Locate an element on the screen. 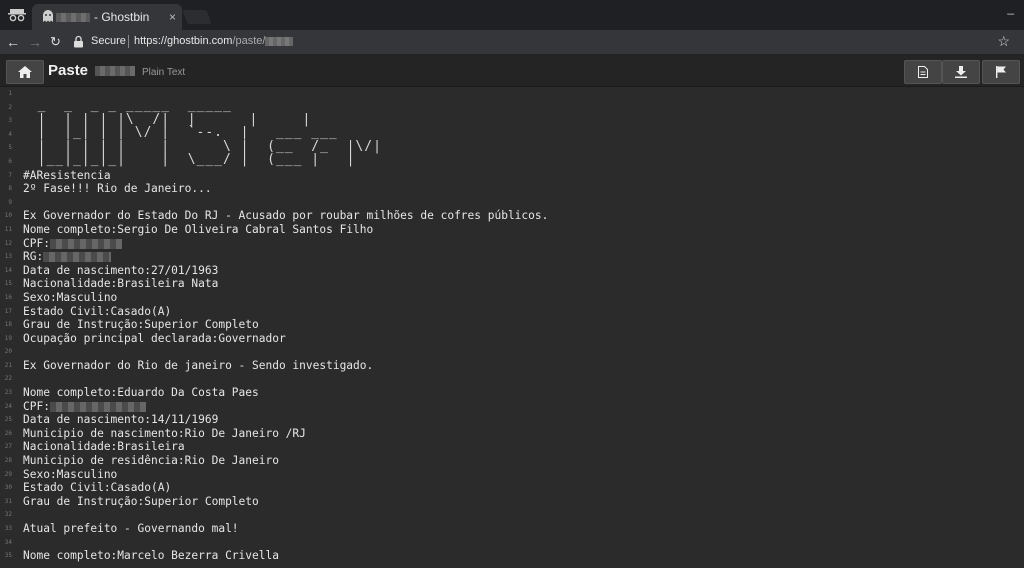  line-number: 4 is located at coordinates (6, 135).